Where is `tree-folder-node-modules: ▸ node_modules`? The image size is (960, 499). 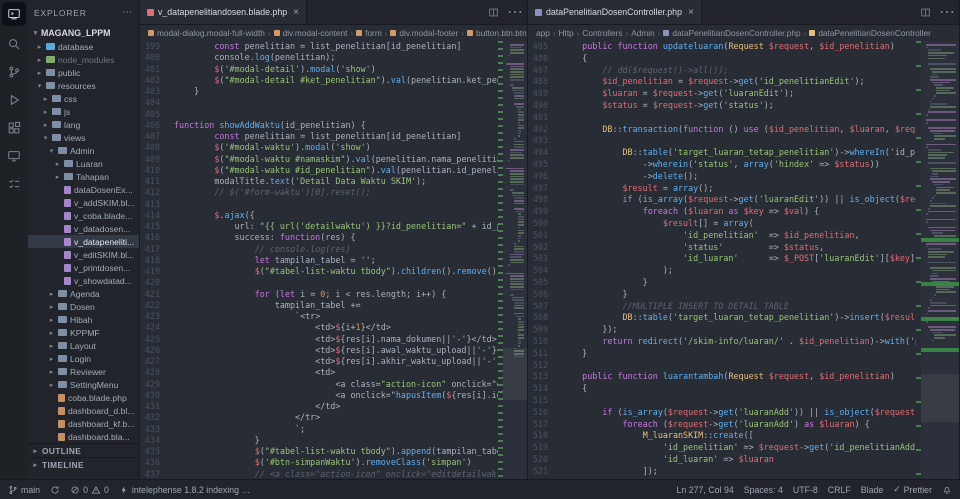 tree-folder-node-modules: ▸ node_modules is located at coordinates (83, 59).